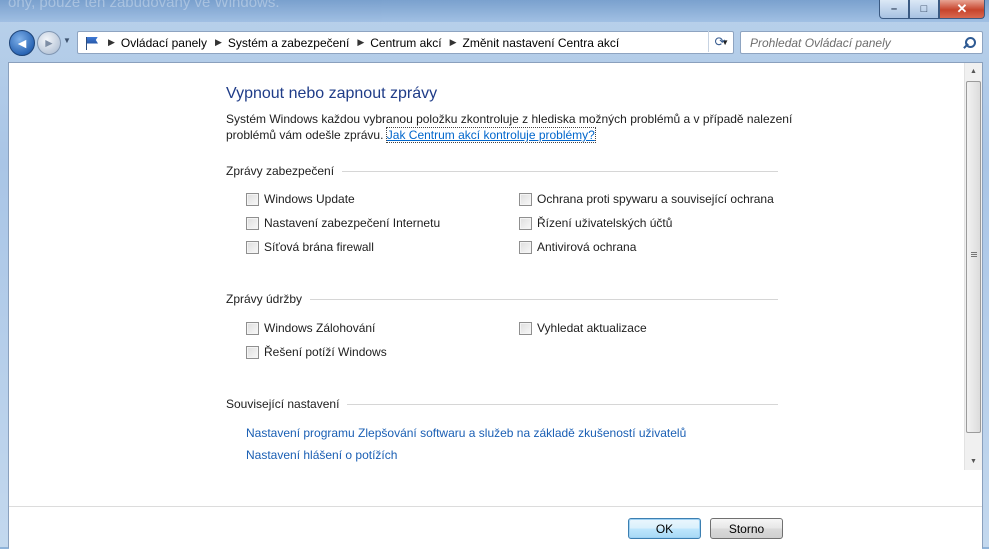 This screenshot has height=549, width=989. Describe the element at coordinates (852, 42) in the screenshot. I see `search-input` at that location.